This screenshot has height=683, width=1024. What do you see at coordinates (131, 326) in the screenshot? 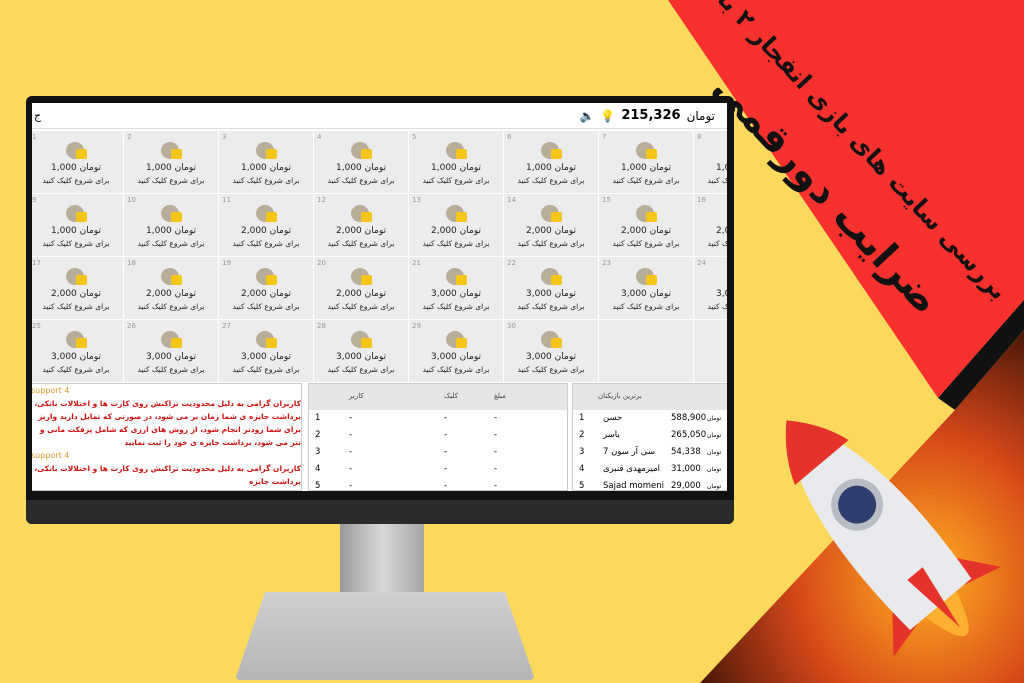
I see `cell-number: 26` at bounding box center [131, 326].